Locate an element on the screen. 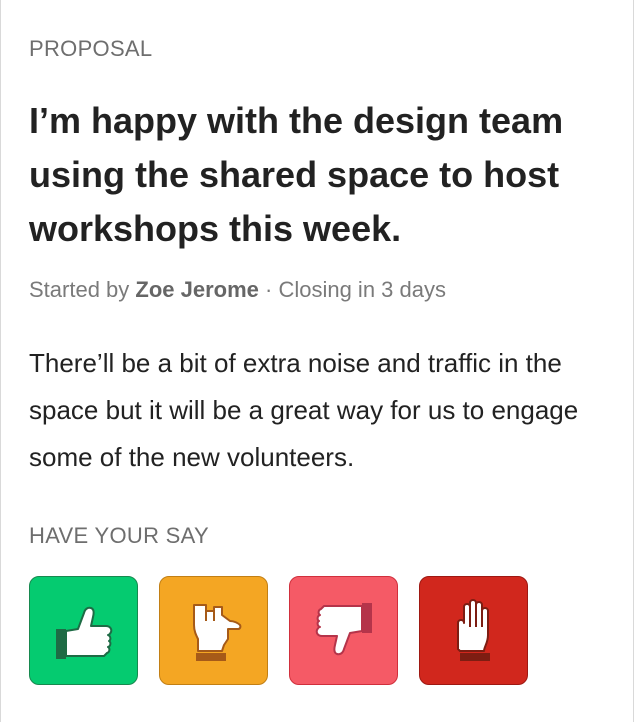 This screenshot has width=634, height=722. thumbs-up-icon is located at coordinates (83, 632).